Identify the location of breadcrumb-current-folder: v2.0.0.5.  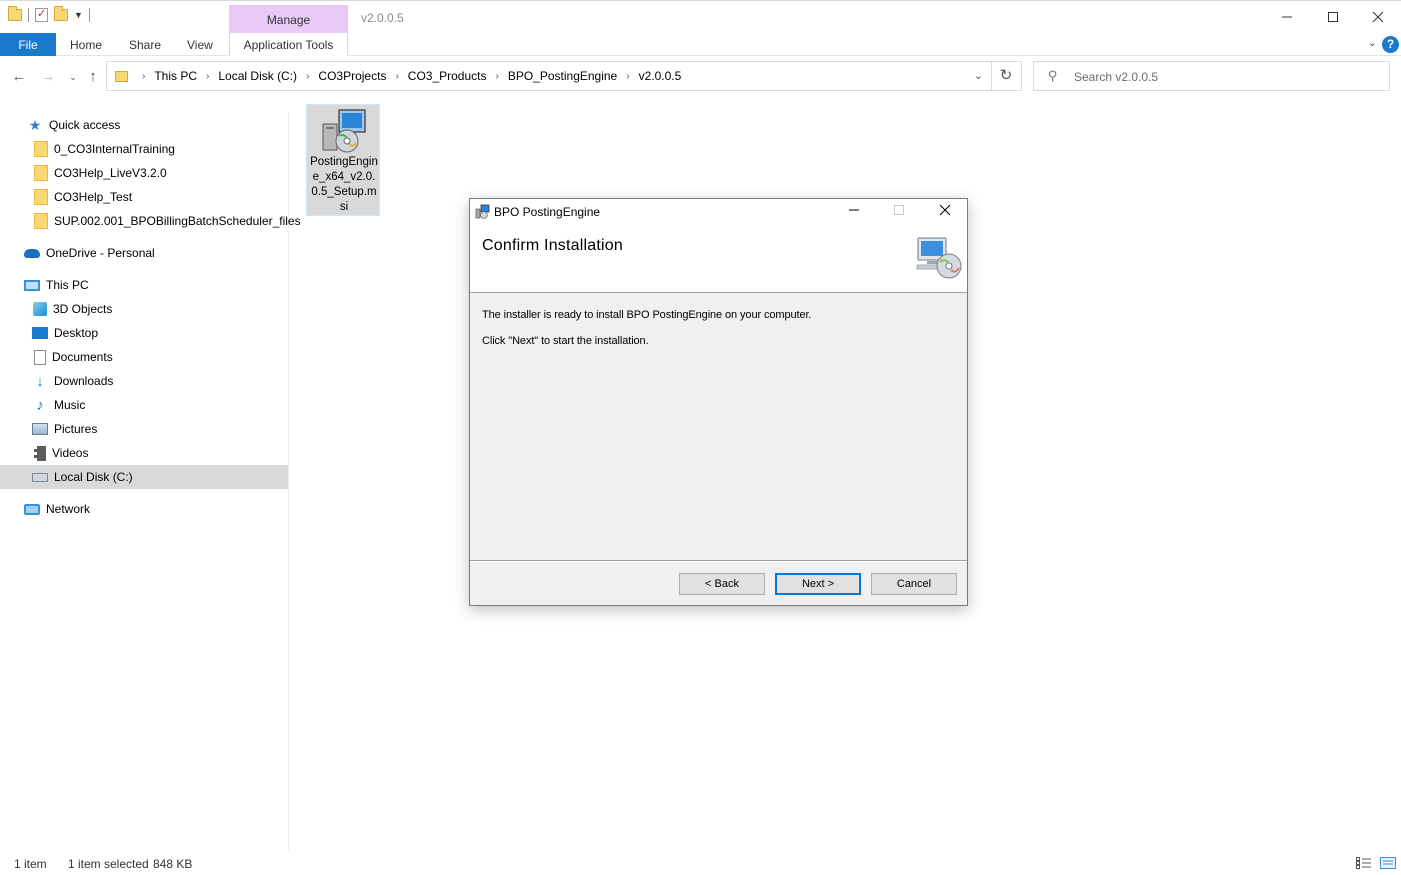
(660, 76).